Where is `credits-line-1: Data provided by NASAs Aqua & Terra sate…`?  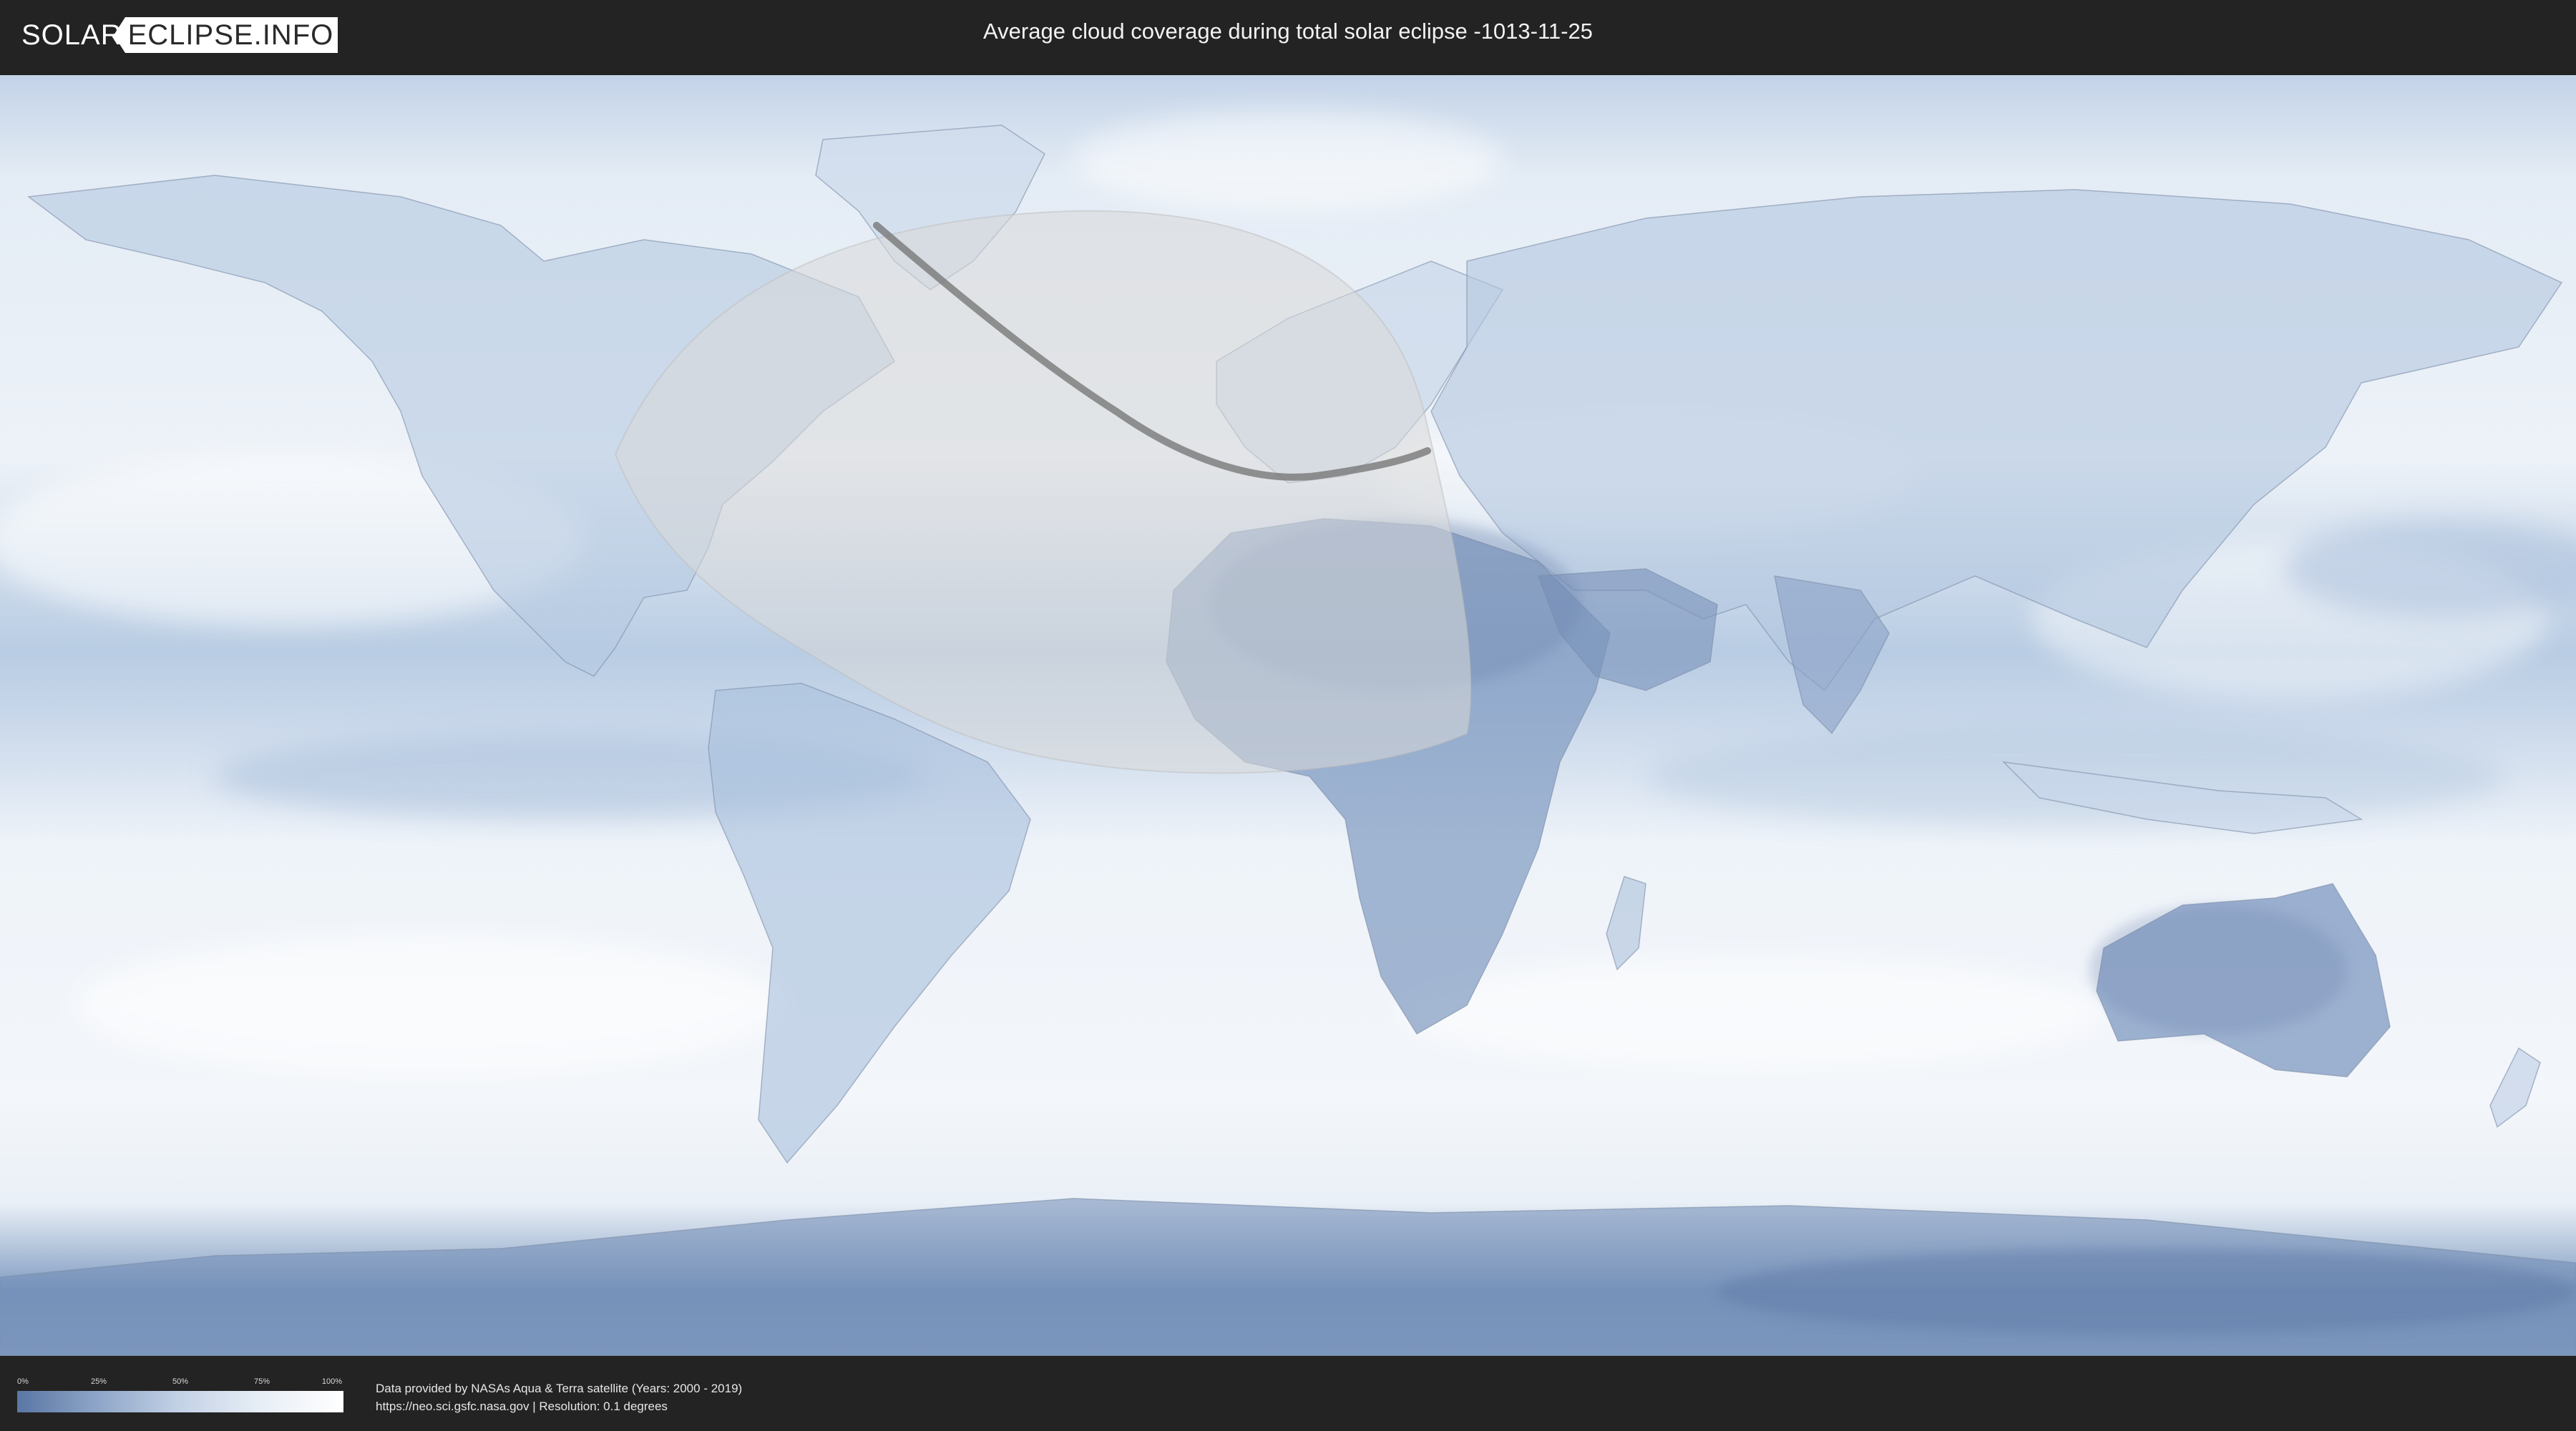
credits-line-1: Data provided by NASAs Aqua & Terra sate… is located at coordinates (559, 1388).